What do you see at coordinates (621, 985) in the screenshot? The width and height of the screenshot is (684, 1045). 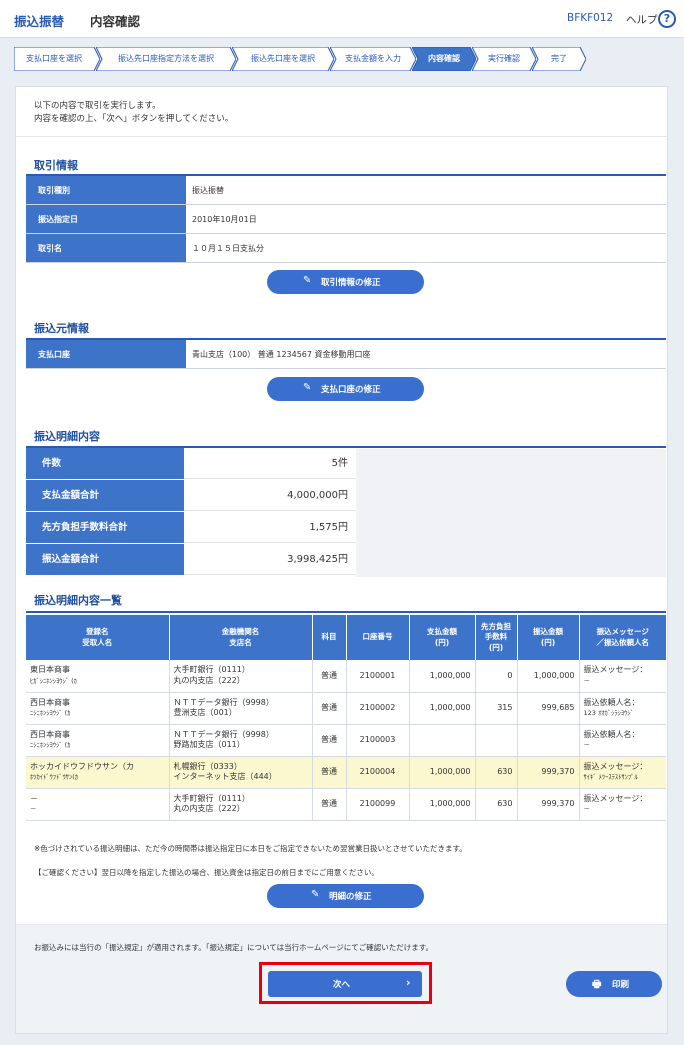 I see `button-label: 印刷` at bounding box center [621, 985].